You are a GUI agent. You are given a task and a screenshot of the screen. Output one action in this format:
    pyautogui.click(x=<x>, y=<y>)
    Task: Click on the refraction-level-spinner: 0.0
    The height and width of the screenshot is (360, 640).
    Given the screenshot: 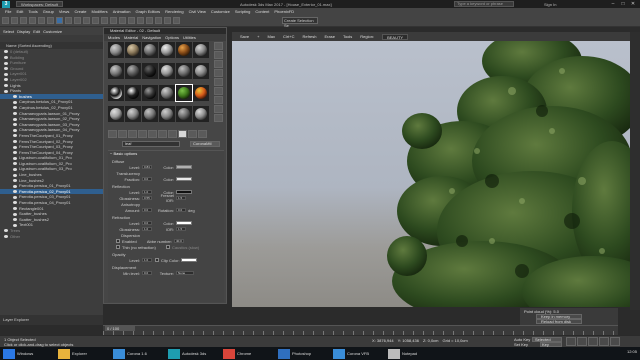 What is the action you would take?
    pyautogui.click(x=147, y=223)
    